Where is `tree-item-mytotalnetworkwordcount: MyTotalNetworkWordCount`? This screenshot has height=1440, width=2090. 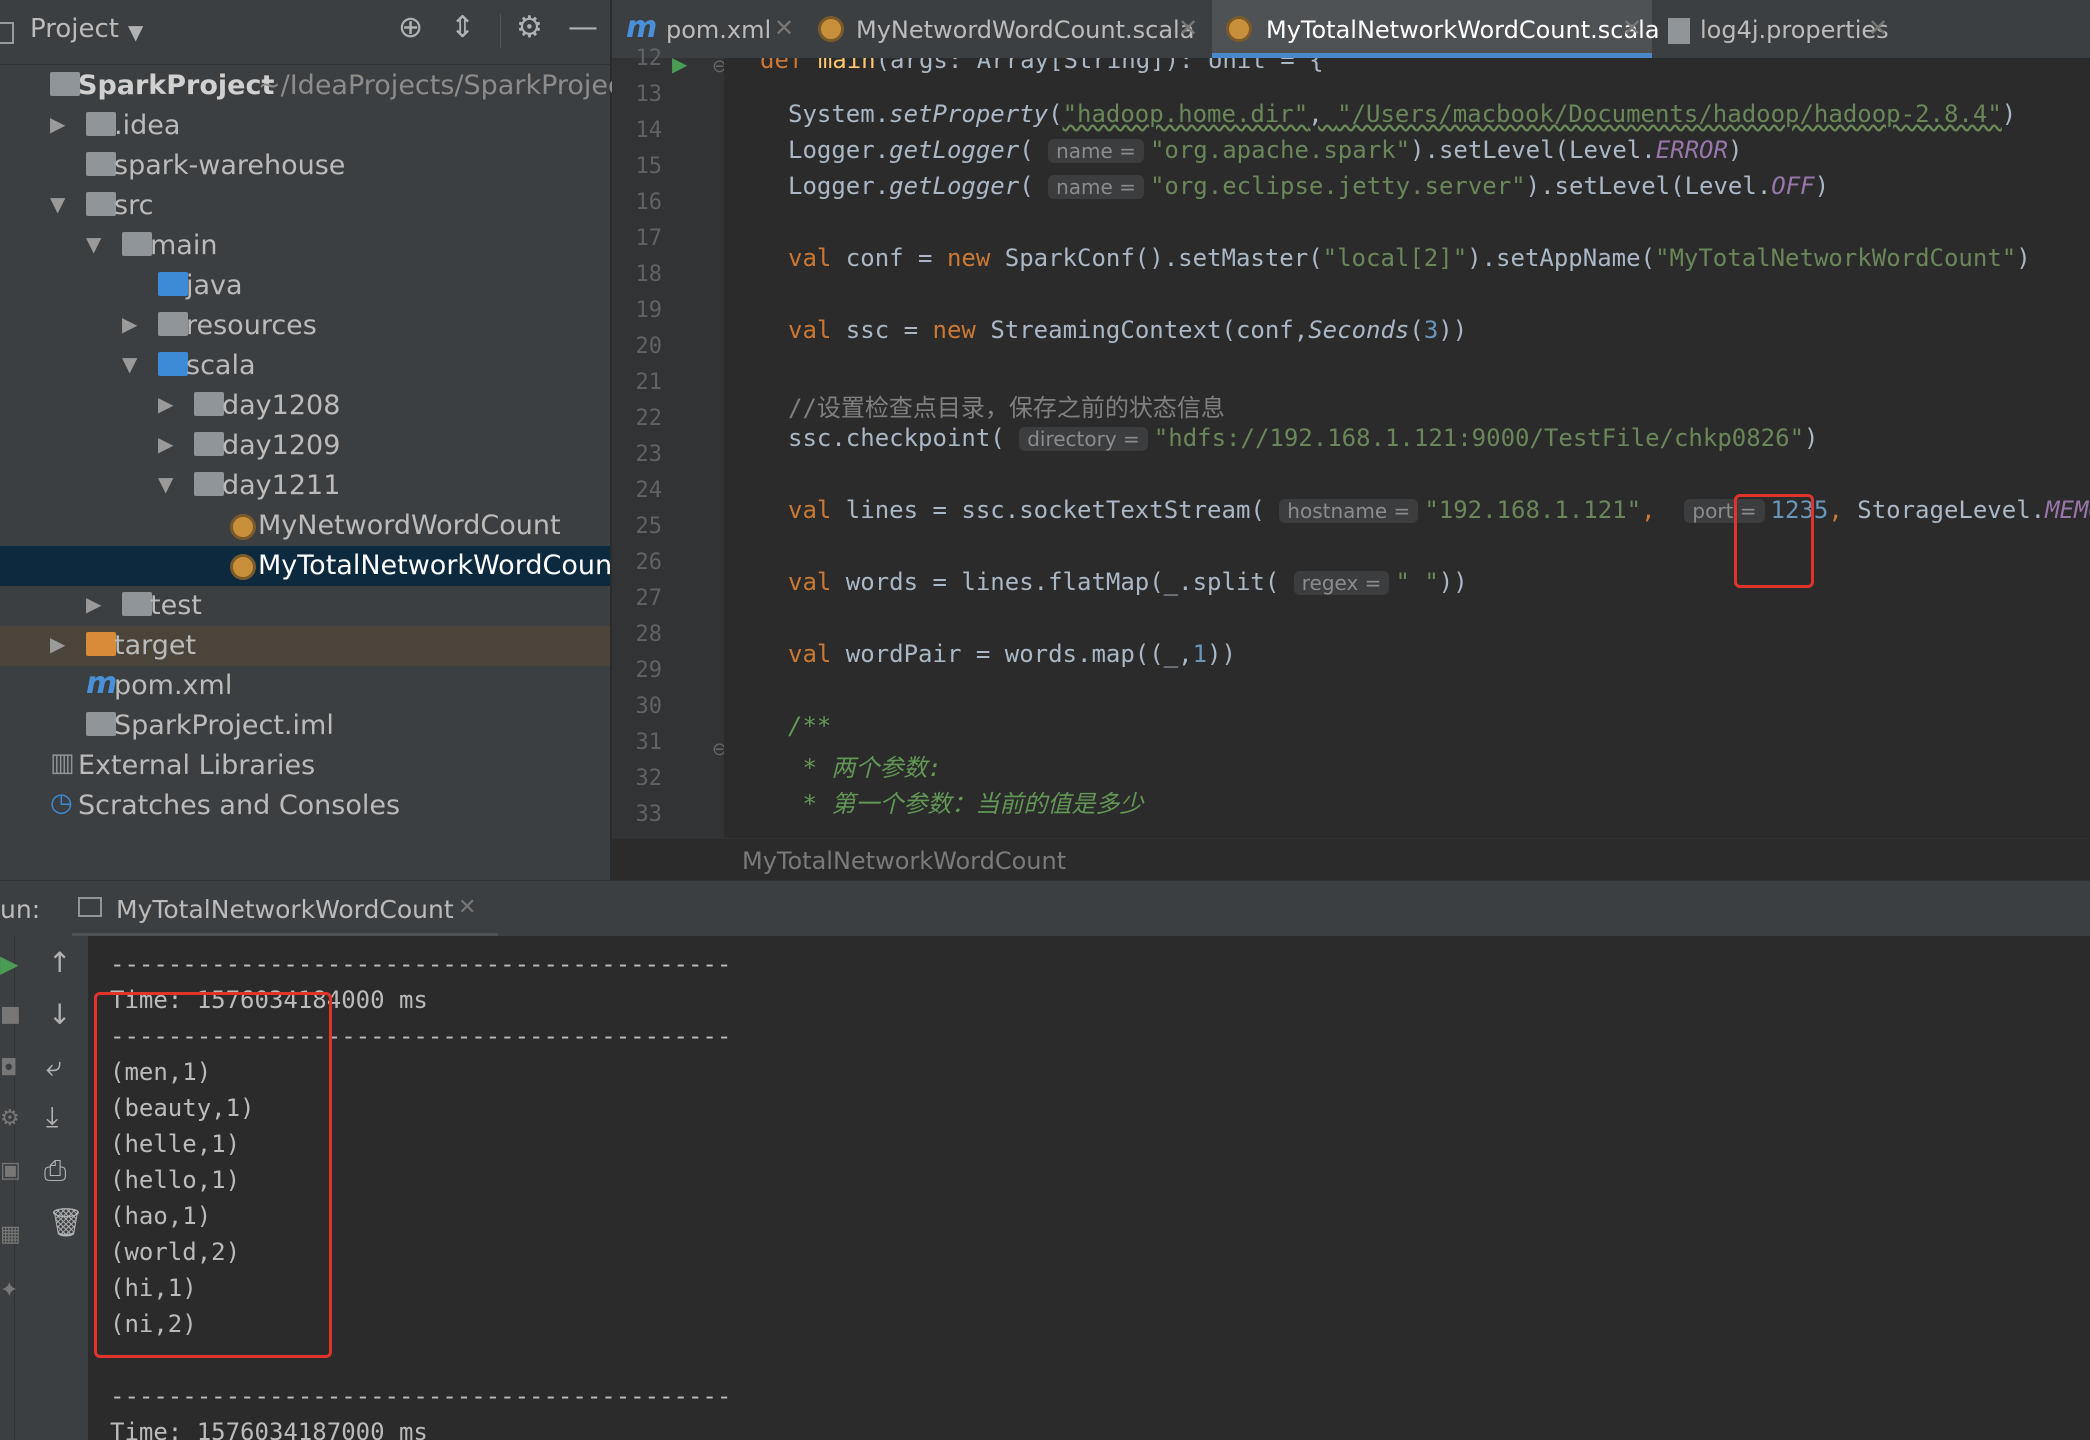 tree-item-mytotalnetworkwordcount: MyTotalNetworkWordCount is located at coordinates (311, 566).